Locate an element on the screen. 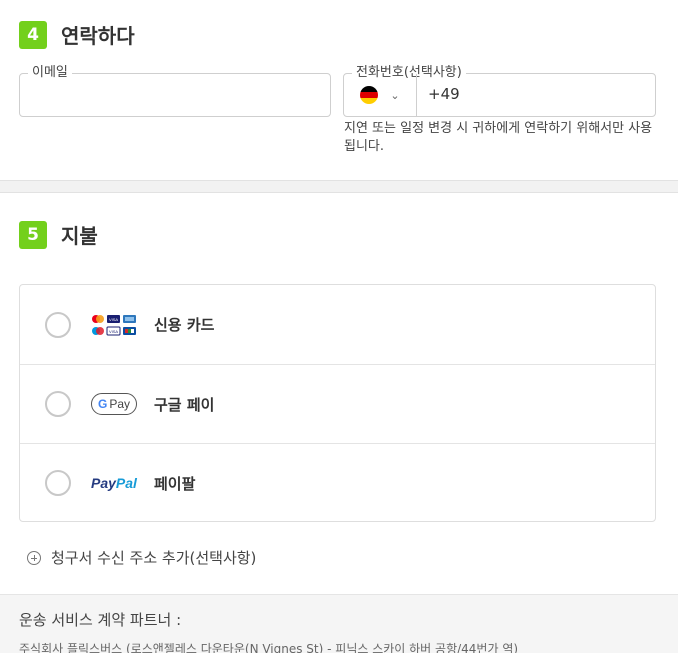  google-pay-icon: G Pay is located at coordinates (114, 404).